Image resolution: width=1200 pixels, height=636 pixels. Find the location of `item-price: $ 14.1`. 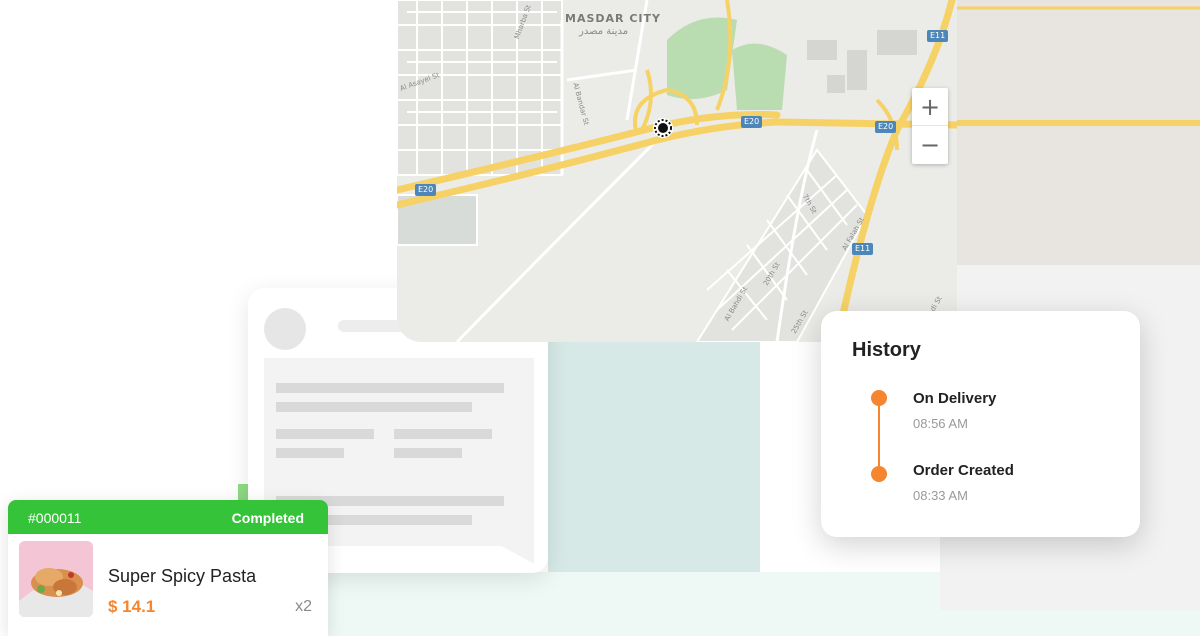

item-price: $ 14.1 is located at coordinates (132, 606).